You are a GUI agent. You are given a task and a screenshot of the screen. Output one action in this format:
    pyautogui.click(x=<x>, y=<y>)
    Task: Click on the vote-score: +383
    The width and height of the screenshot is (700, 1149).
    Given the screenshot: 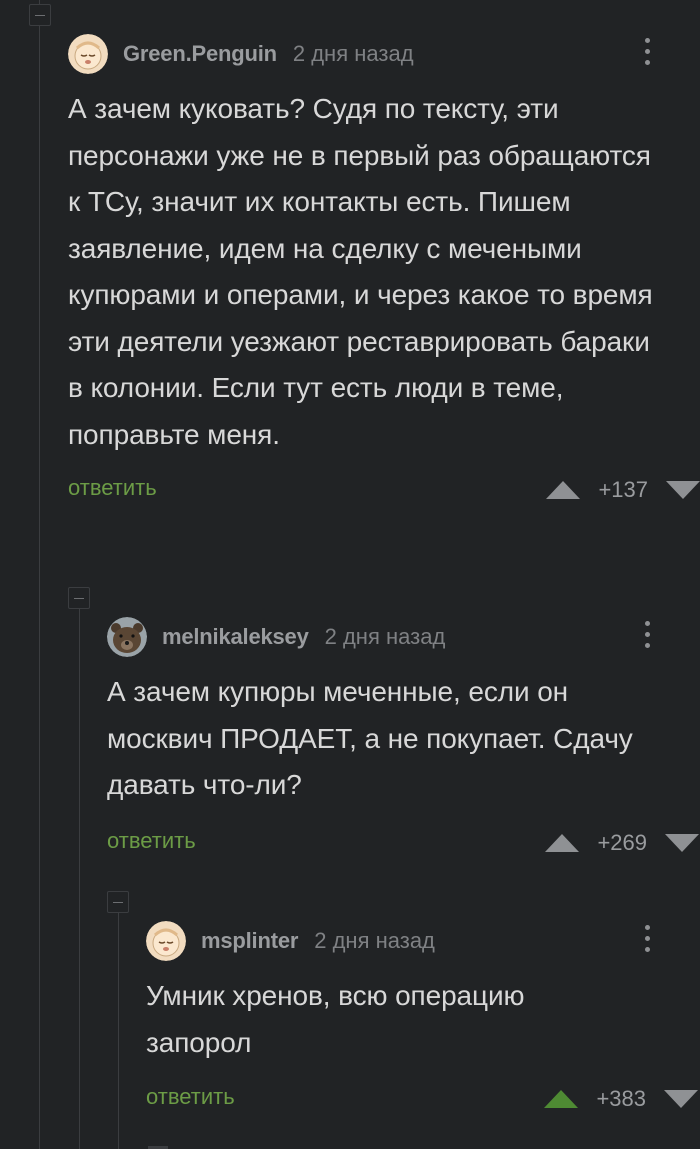 What is the action you would take?
    pyautogui.click(x=621, y=1098)
    